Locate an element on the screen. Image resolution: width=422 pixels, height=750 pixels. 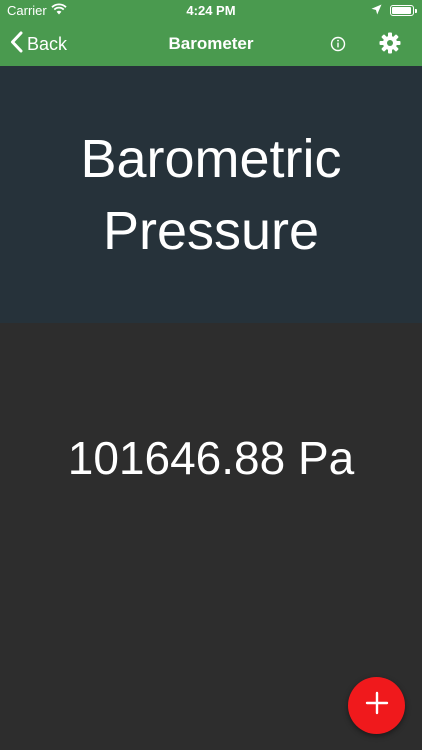
add-button is located at coordinates (376, 705).